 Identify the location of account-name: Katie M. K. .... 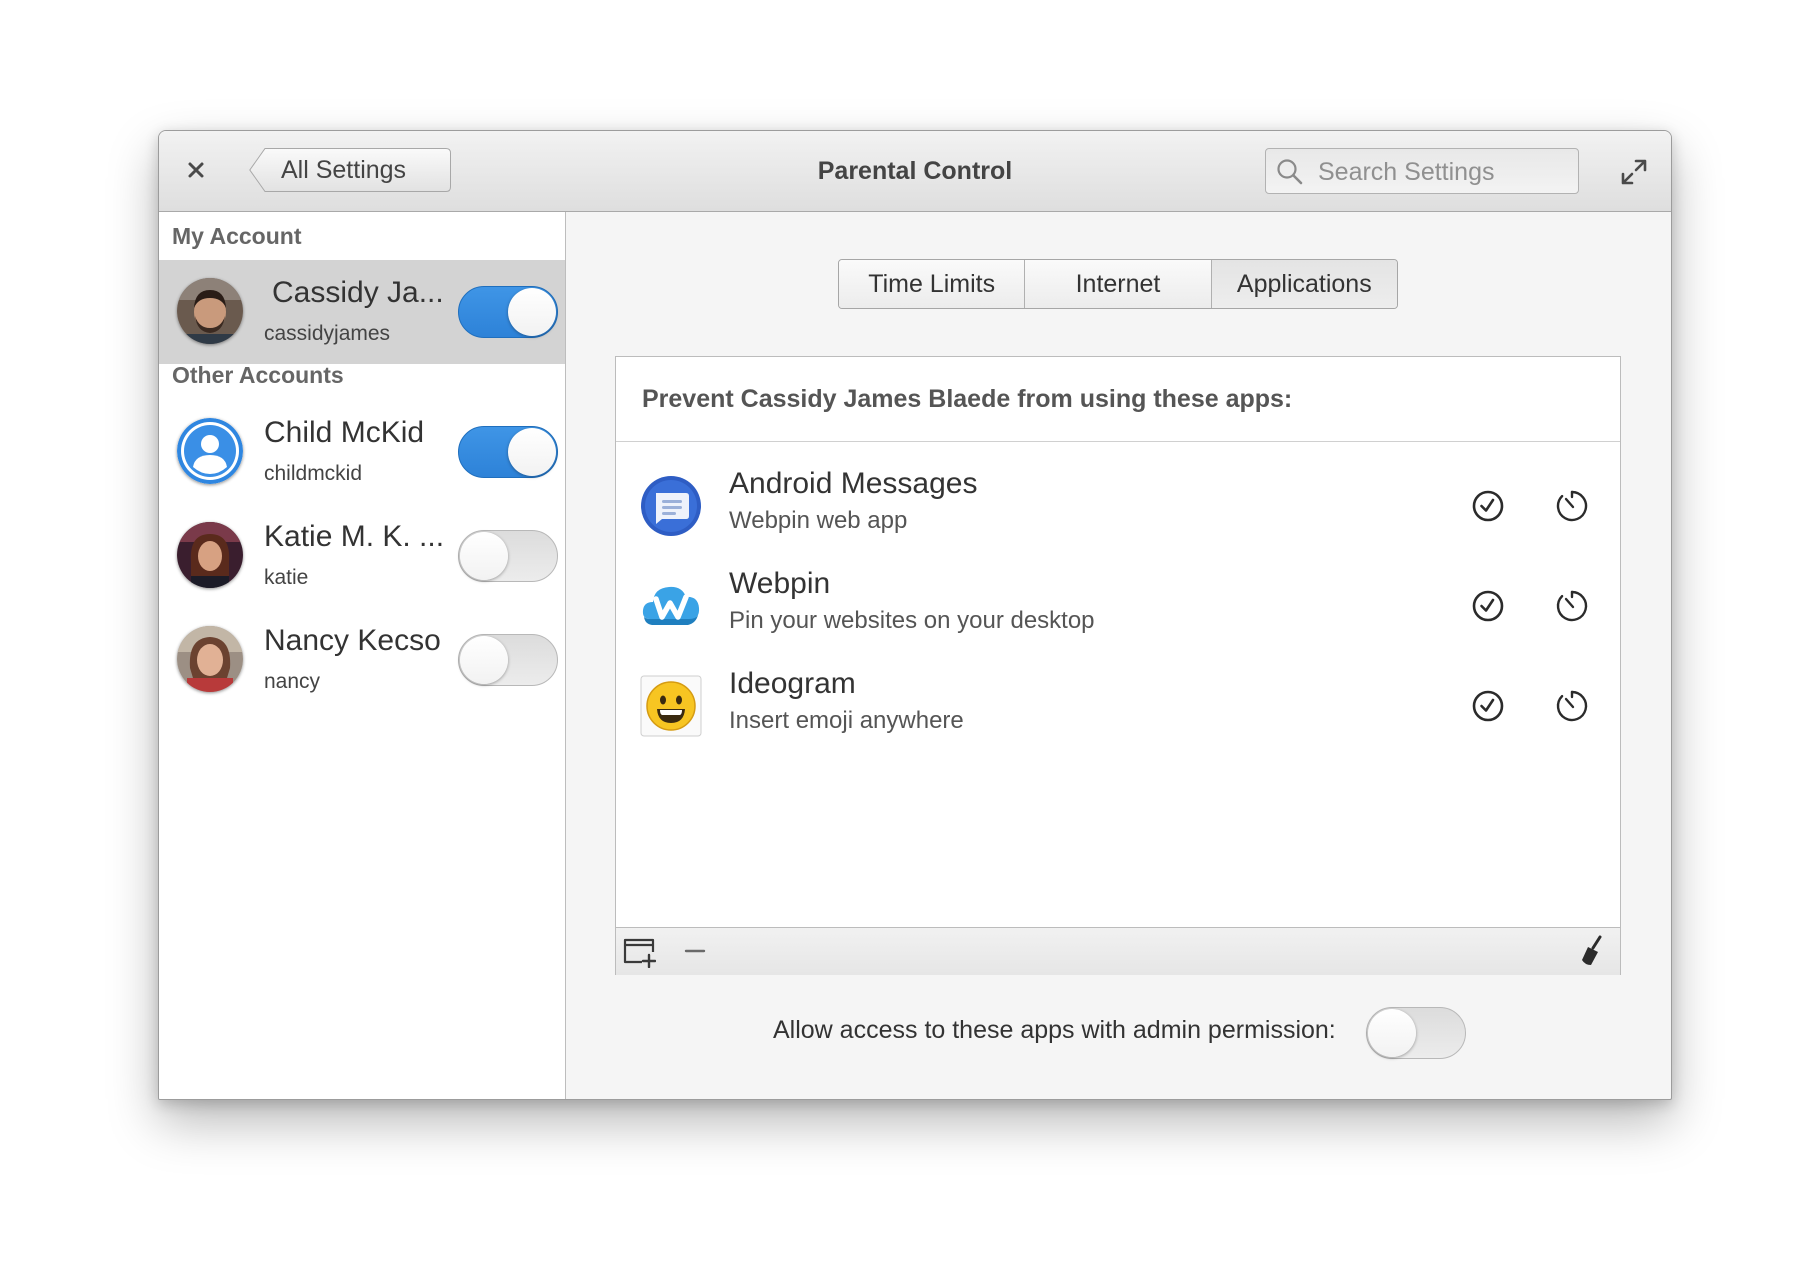
(354, 536).